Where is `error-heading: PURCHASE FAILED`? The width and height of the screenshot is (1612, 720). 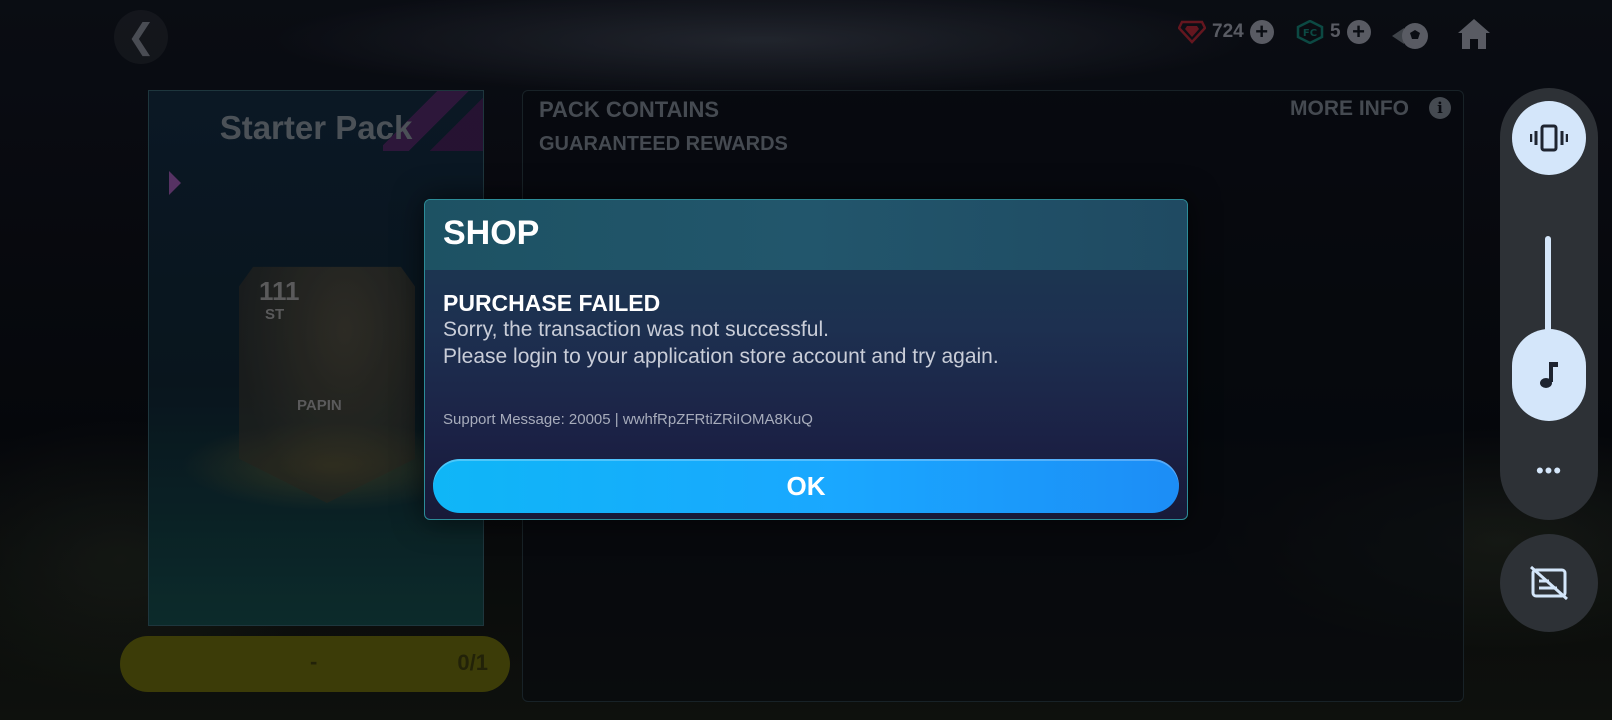
error-heading: PURCHASE FAILED is located at coordinates (552, 303).